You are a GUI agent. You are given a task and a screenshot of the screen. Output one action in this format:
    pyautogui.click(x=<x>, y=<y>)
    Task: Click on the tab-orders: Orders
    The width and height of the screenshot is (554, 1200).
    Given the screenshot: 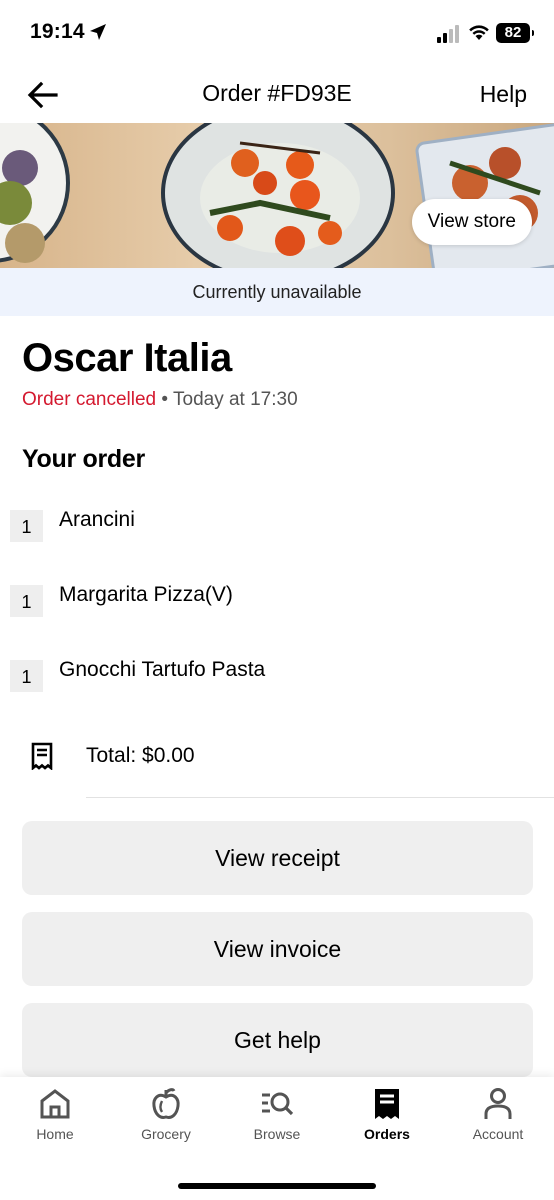 What is the action you would take?
    pyautogui.click(x=387, y=1117)
    